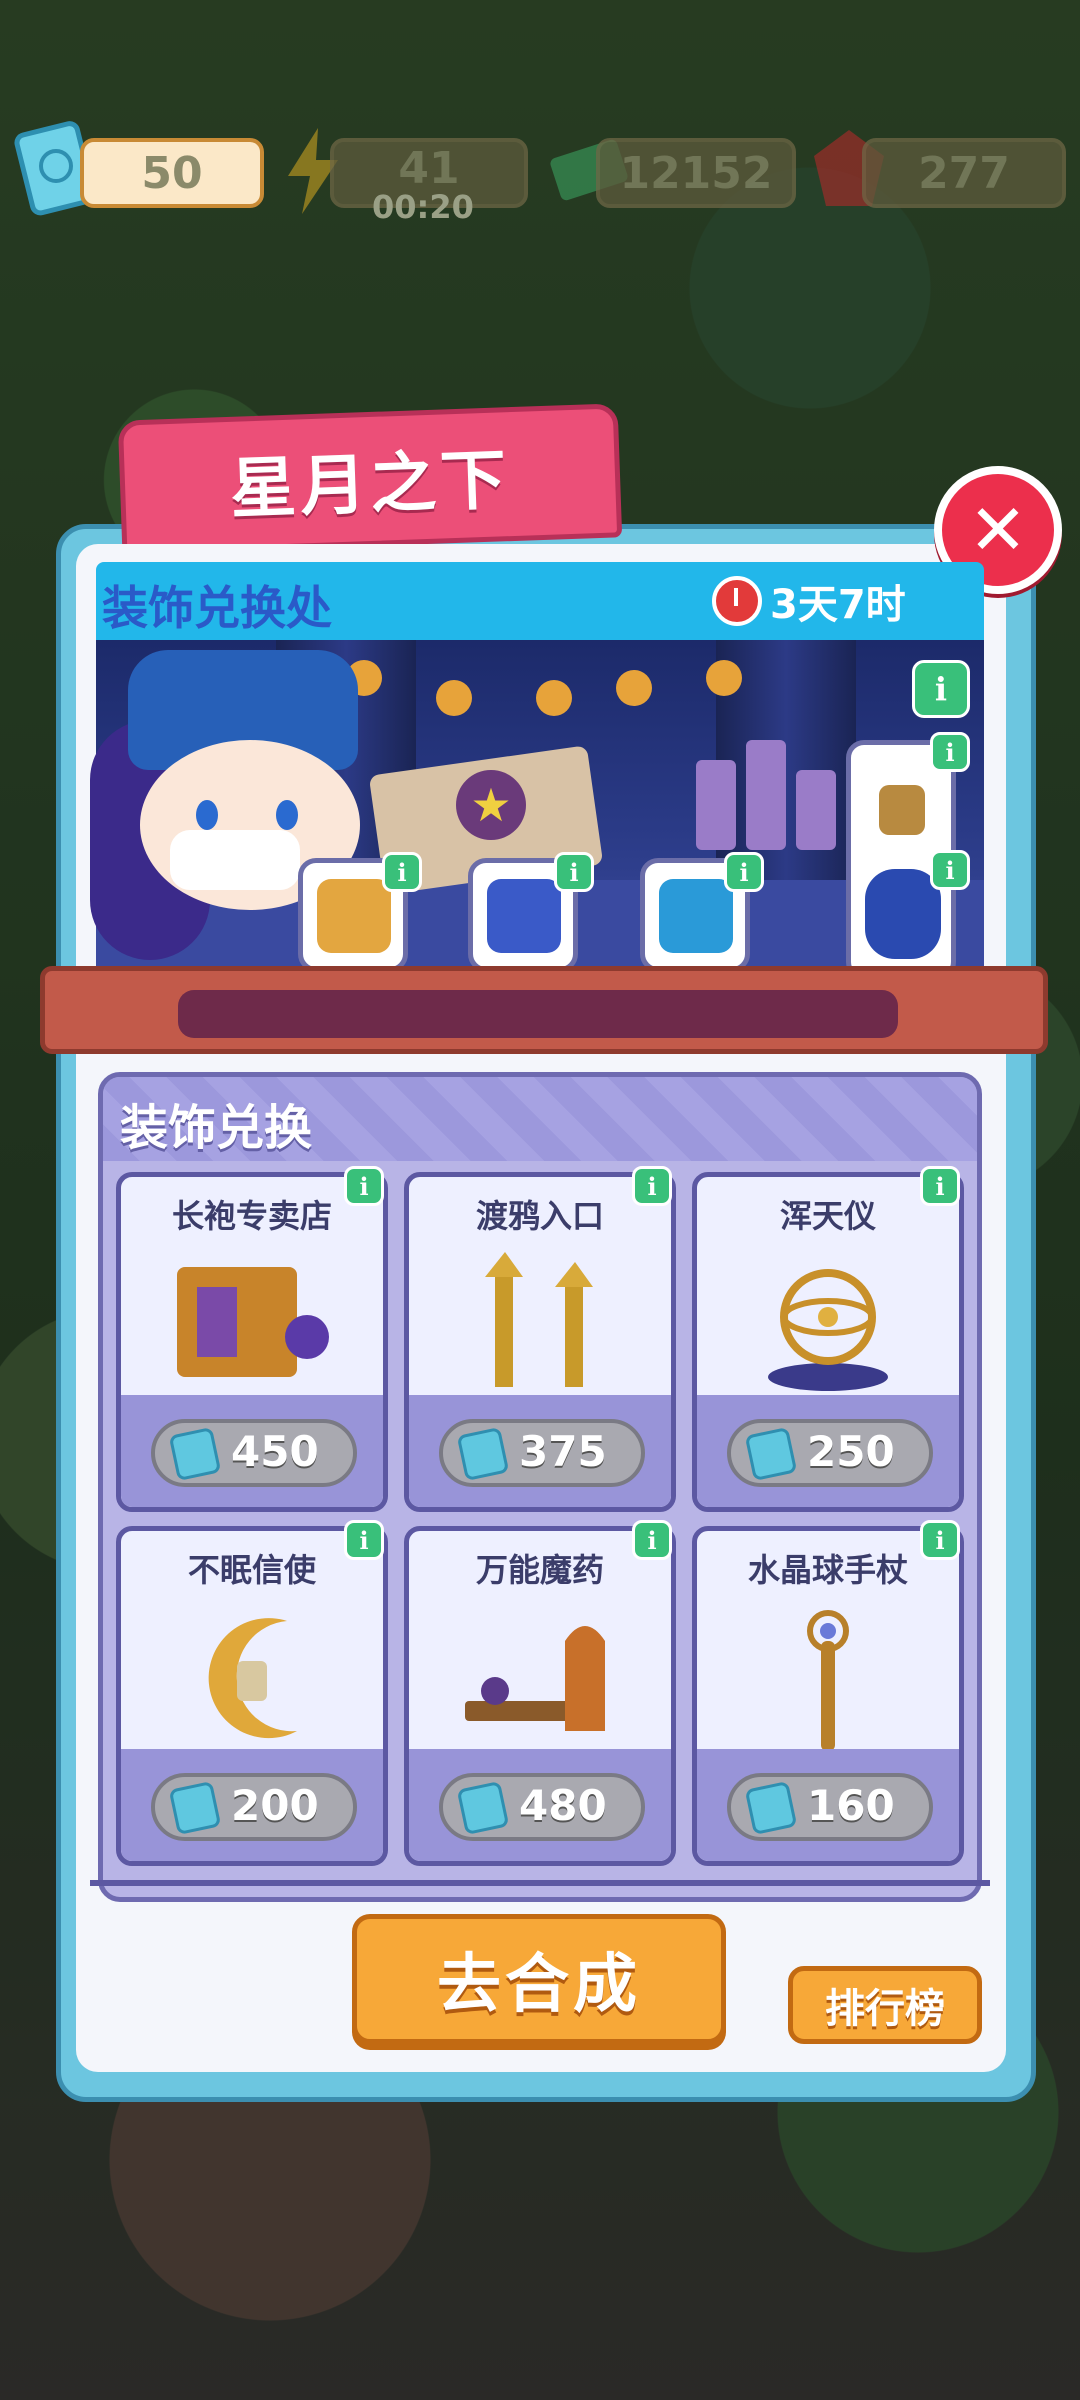 This screenshot has height=2400, width=1080. I want to click on ticket-counter: 50, so click(172, 173).